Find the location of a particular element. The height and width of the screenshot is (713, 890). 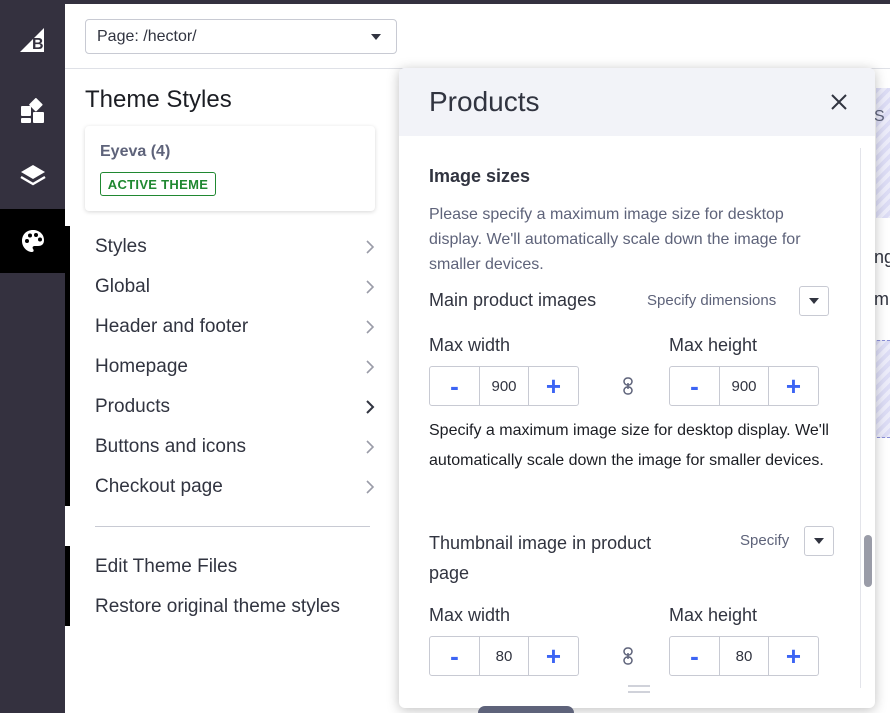

nav-item-label: Global is located at coordinates (122, 286).